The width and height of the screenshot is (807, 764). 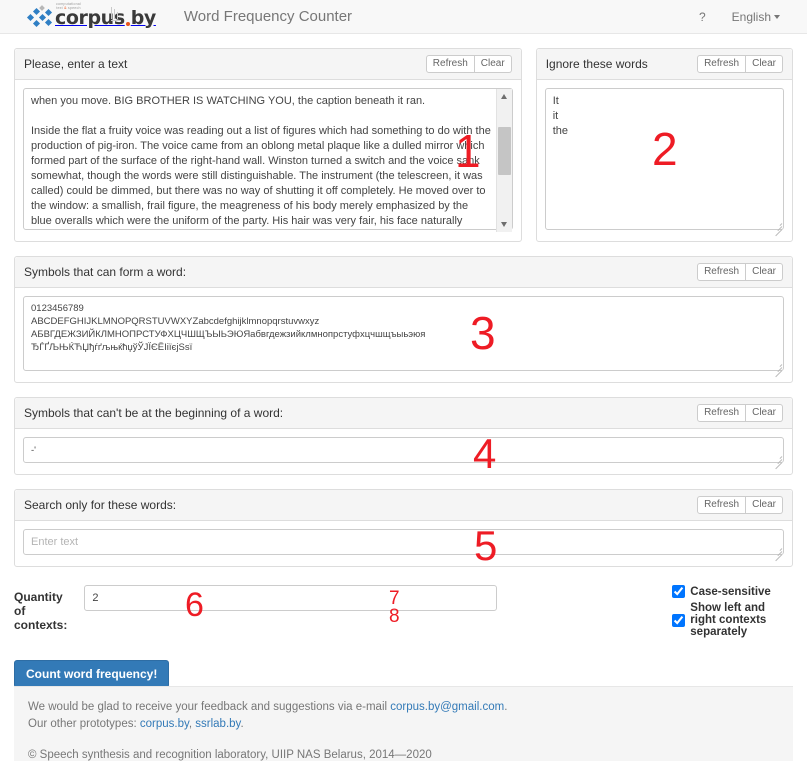 What do you see at coordinates (596, 64) in the screenshot?
I see `panel-title-ignore-words: Ignore these words` at bounding box center [596, 64].